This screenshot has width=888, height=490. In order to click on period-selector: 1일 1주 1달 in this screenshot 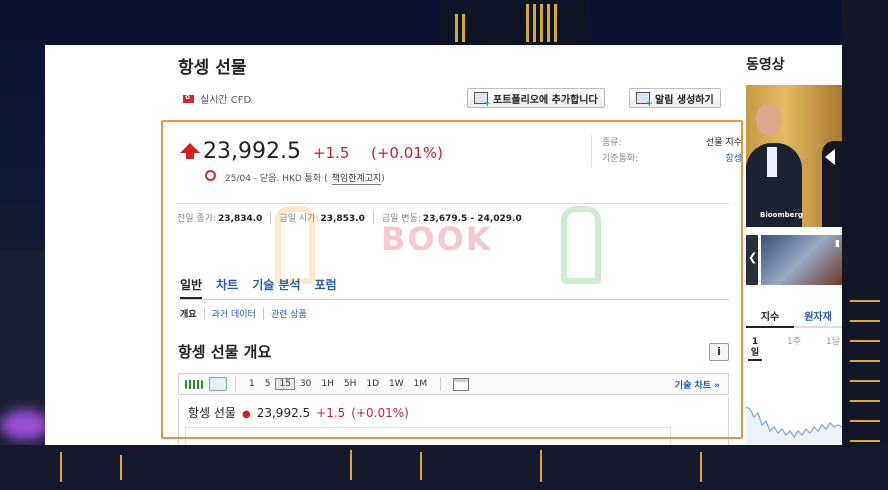, I will do `click(794, 349)`.